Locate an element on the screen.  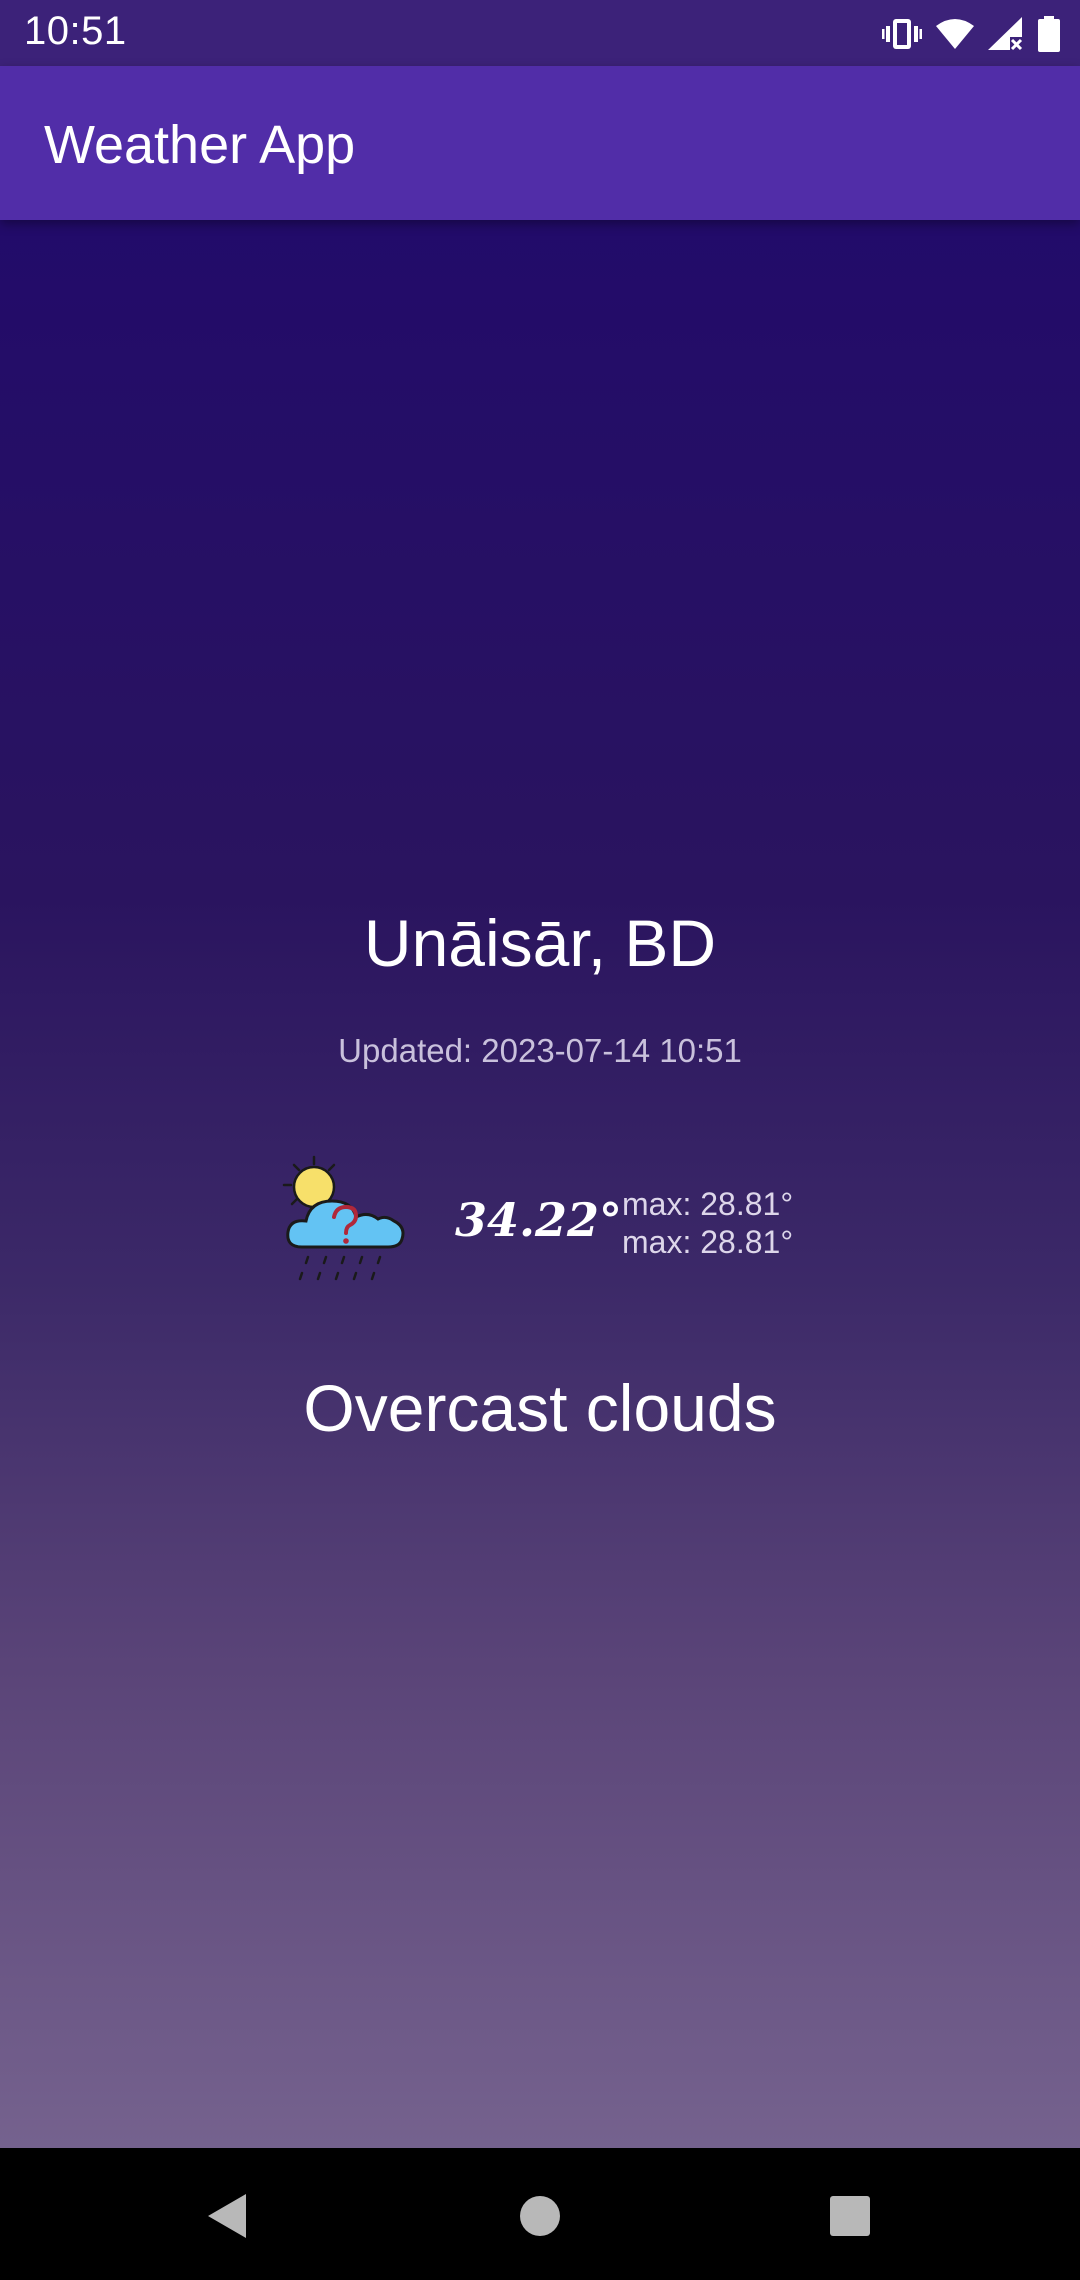
app-bar: Weather App is located at coordinates (540, 143).